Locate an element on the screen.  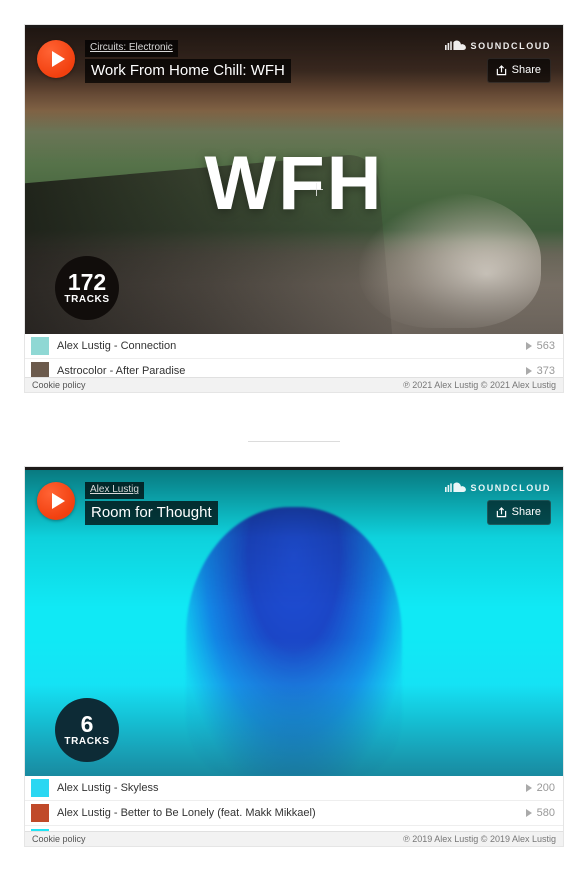
track-play-count: 200 is located at coordinates (540, 788).